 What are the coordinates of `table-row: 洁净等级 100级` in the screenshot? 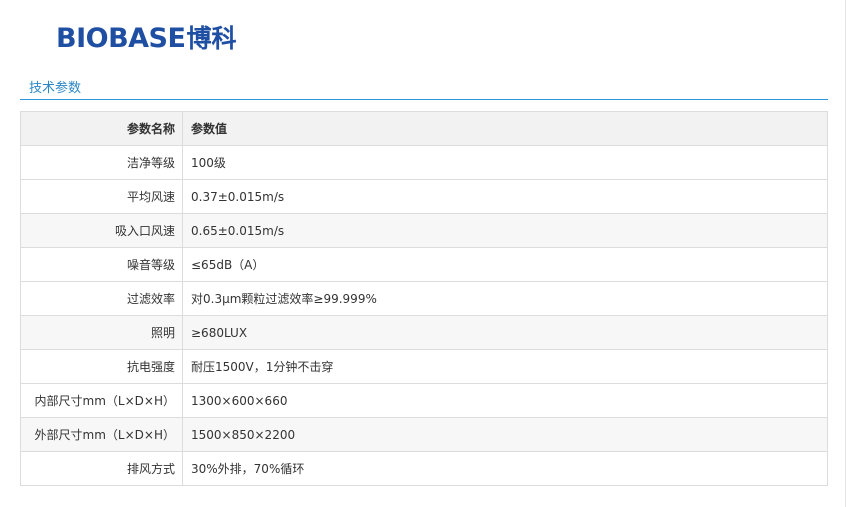 It's located at (424, 162).